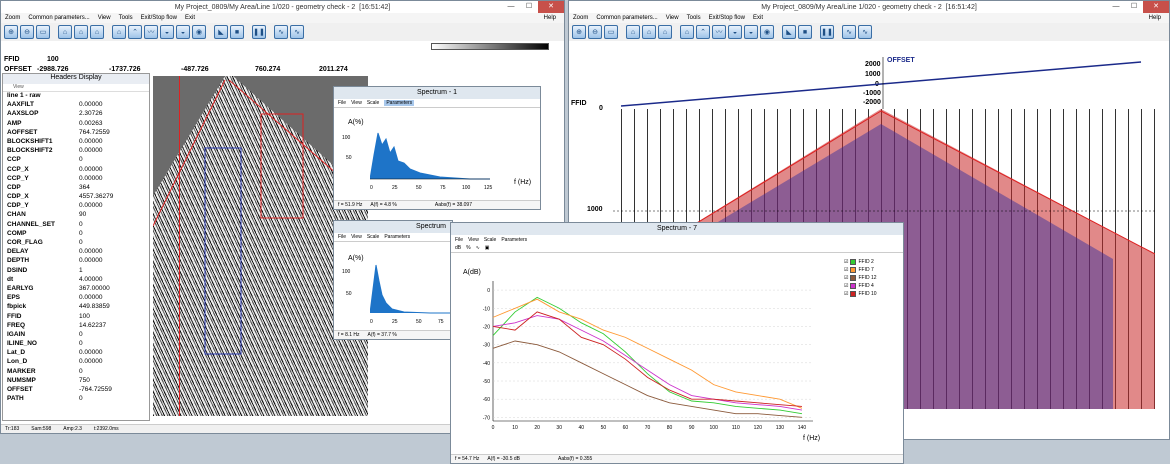 This screenshot has width=1170, height=464. Describe the element at coordinates (487, 248) in the screenshot. I see `save-icon: ▣` at that location.